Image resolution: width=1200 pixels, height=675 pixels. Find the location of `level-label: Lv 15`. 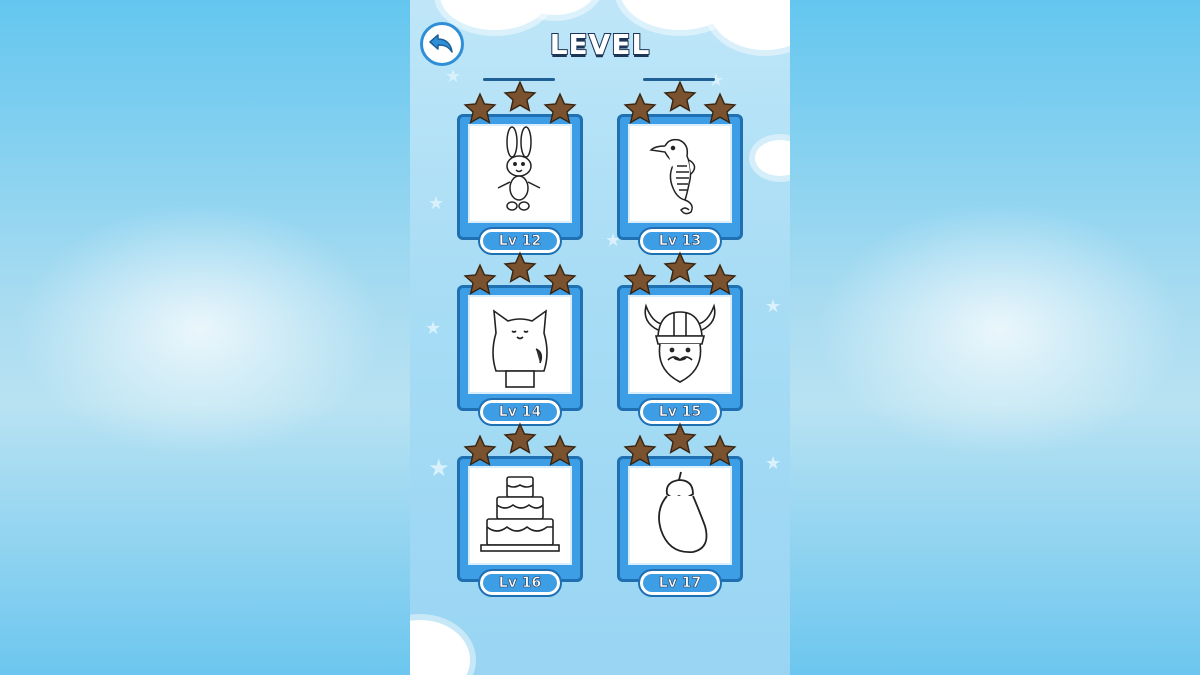

level-label: Lv 15 is located at coordinates (680, 412).